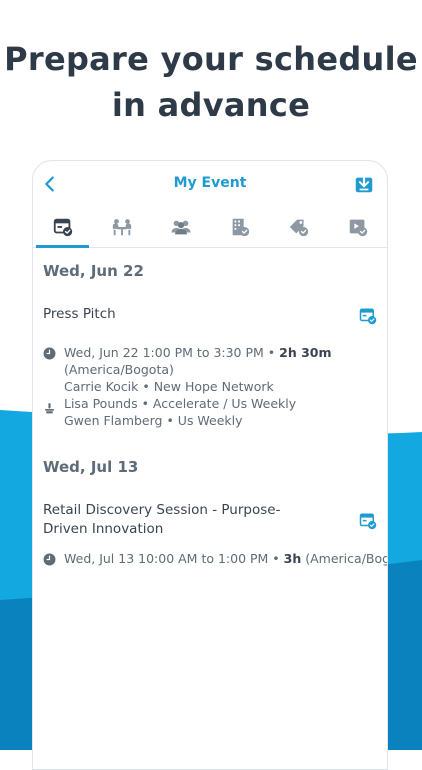 Image resolution: width=422 pixels, height=770 pixels. Describe the element at coordinates (180, 386) in the screenshot. I see `speaker-line: Carrie Kocik • New Hope Network` at that location.